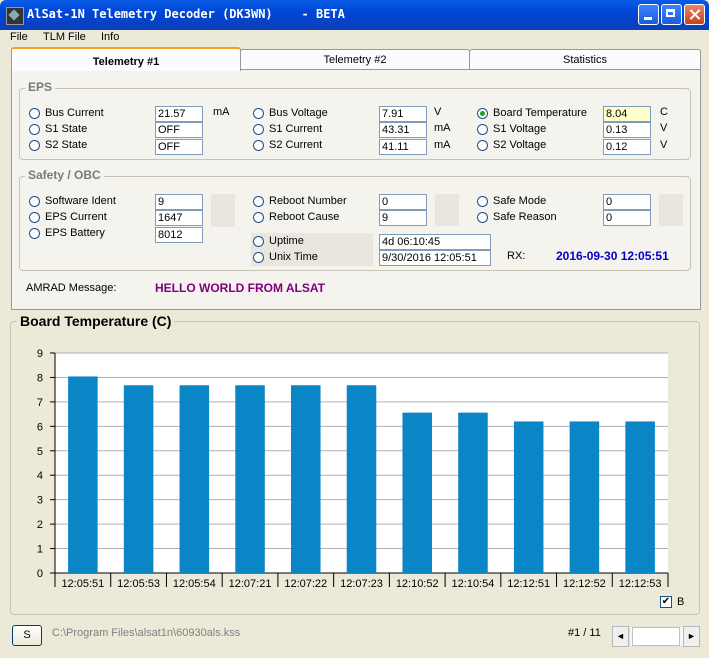 The width and height of the screenshot is (709, 658). What do you see at coordinates (258, 113) in the screenshot?
I see `radio-bus-voltage` at bounding box center [258, 113].